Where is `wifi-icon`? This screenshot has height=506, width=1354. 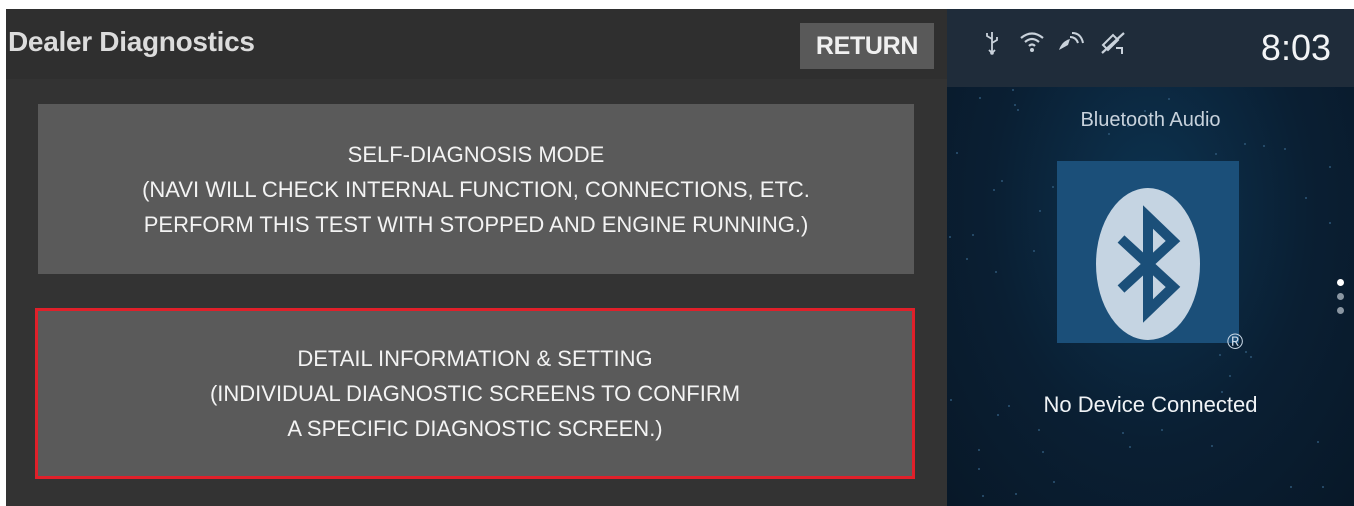
wifi-icon is located at coordinates (1032, 45).